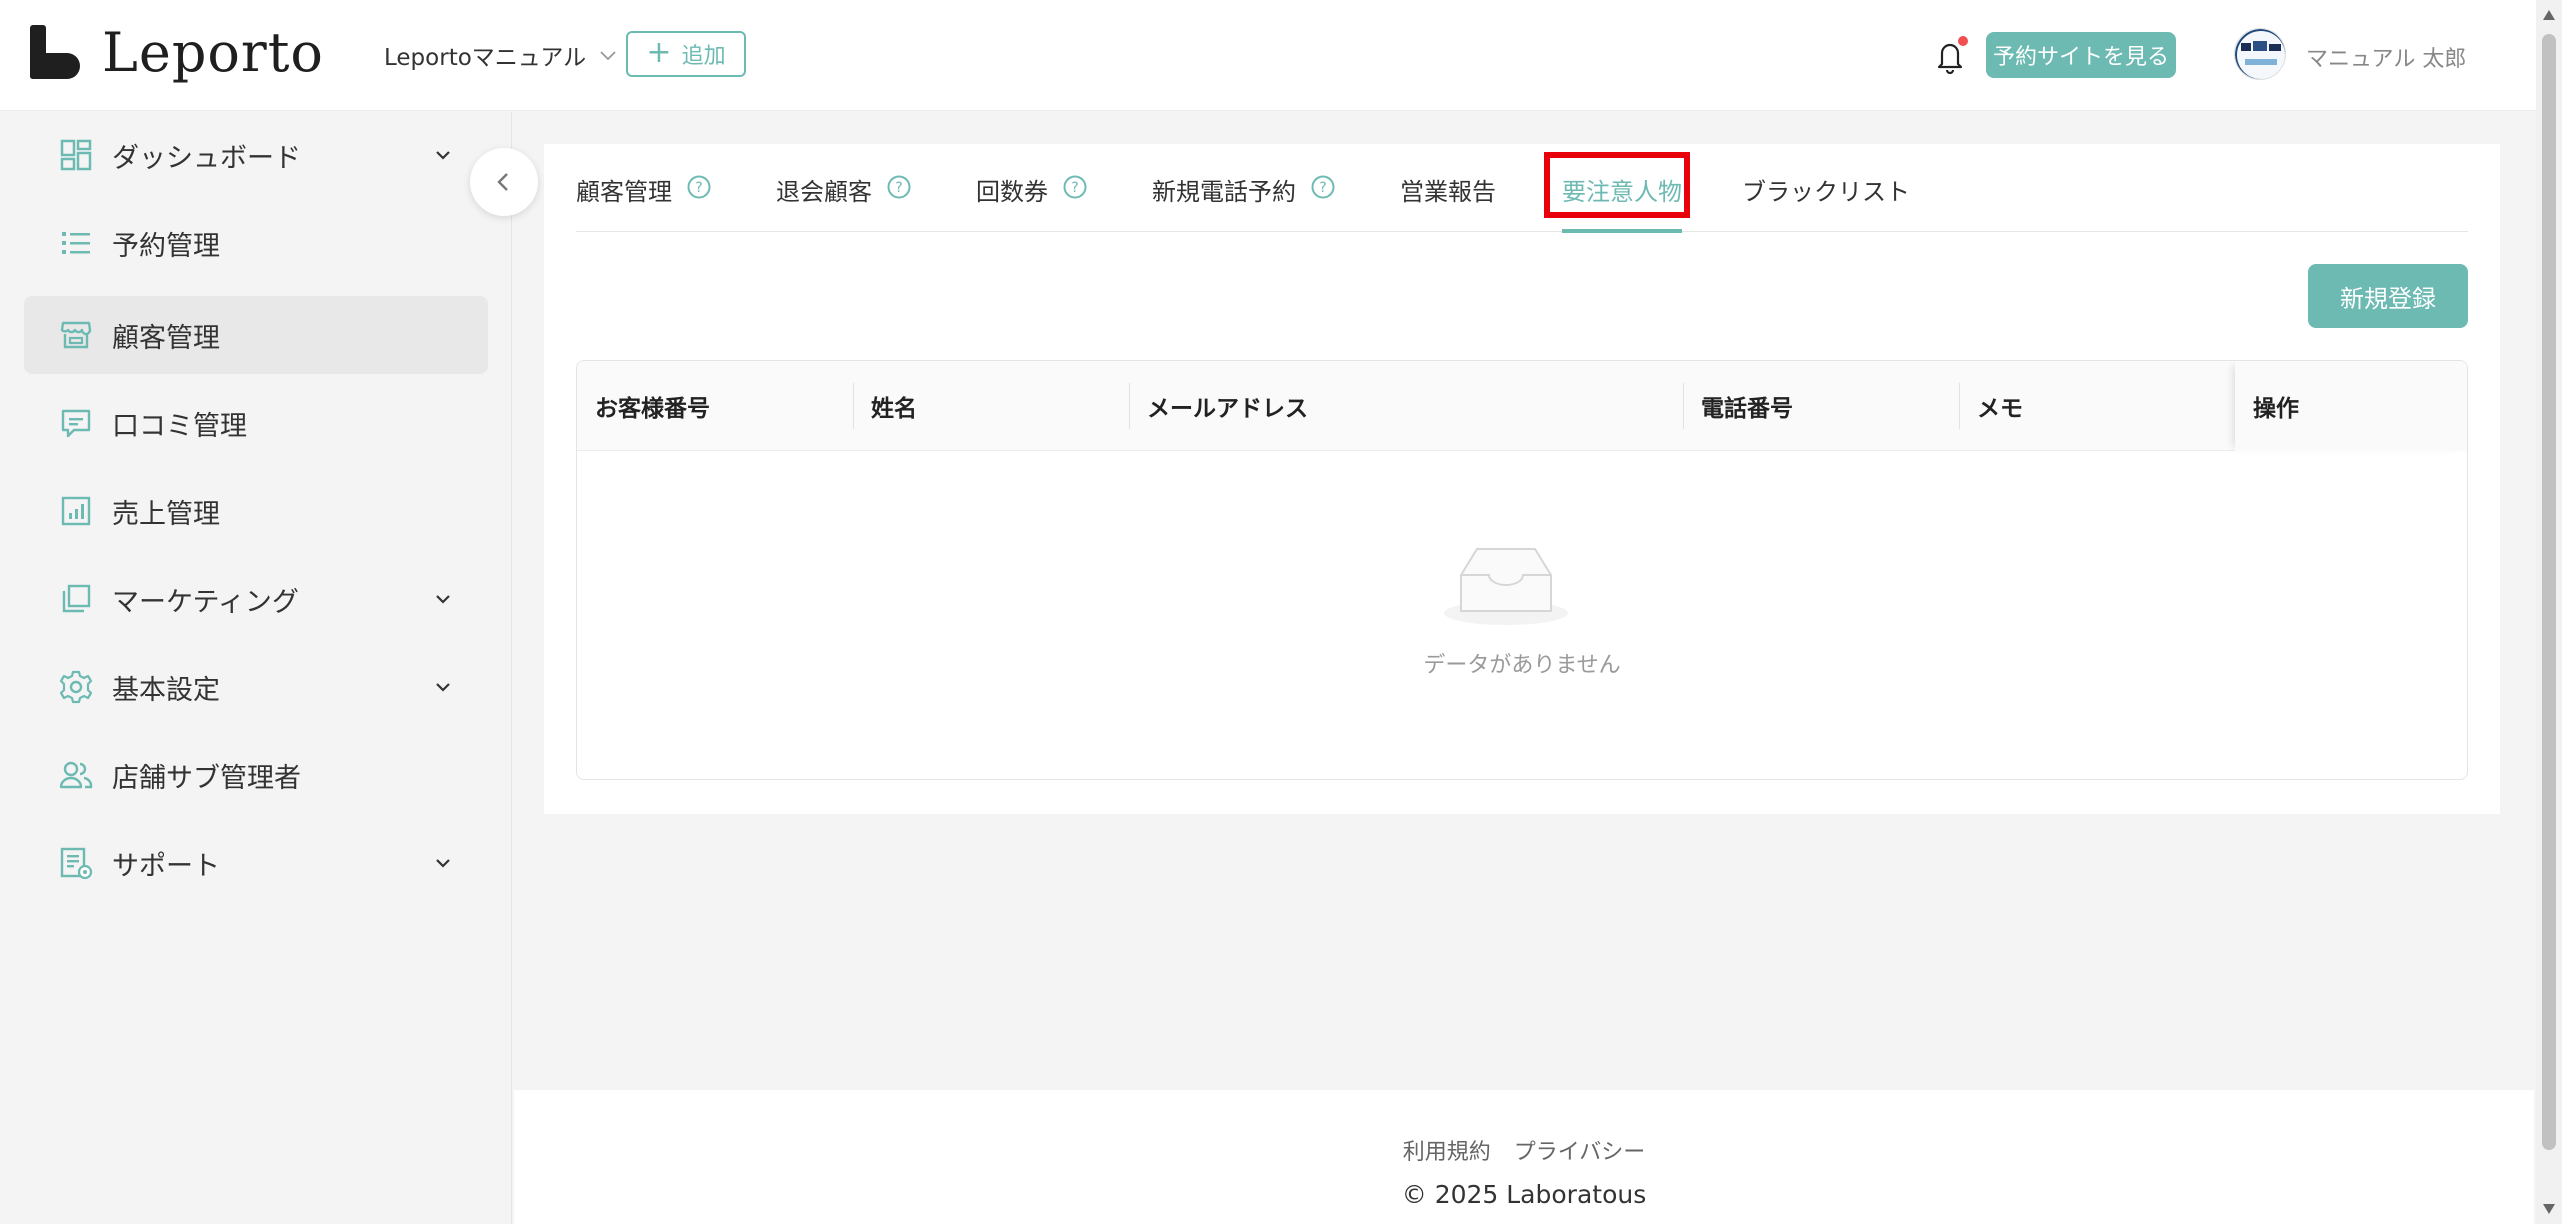  I want to click on sidebar-item-reservations: 予約管理, so click(256, 243).